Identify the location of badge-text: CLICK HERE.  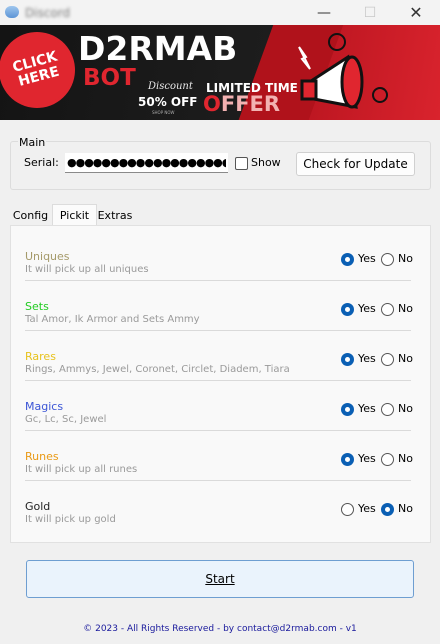
(35, 69).